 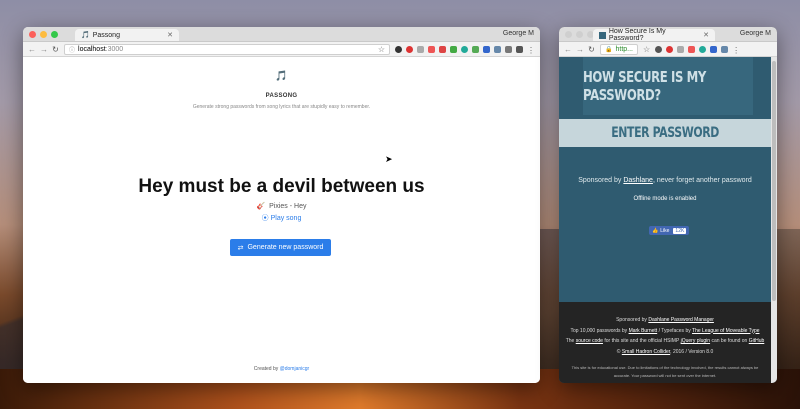 What do you see at coordinates (54, 34) in the screenshot?
I see `zoom-window-button` at bounding box center [54, 34].